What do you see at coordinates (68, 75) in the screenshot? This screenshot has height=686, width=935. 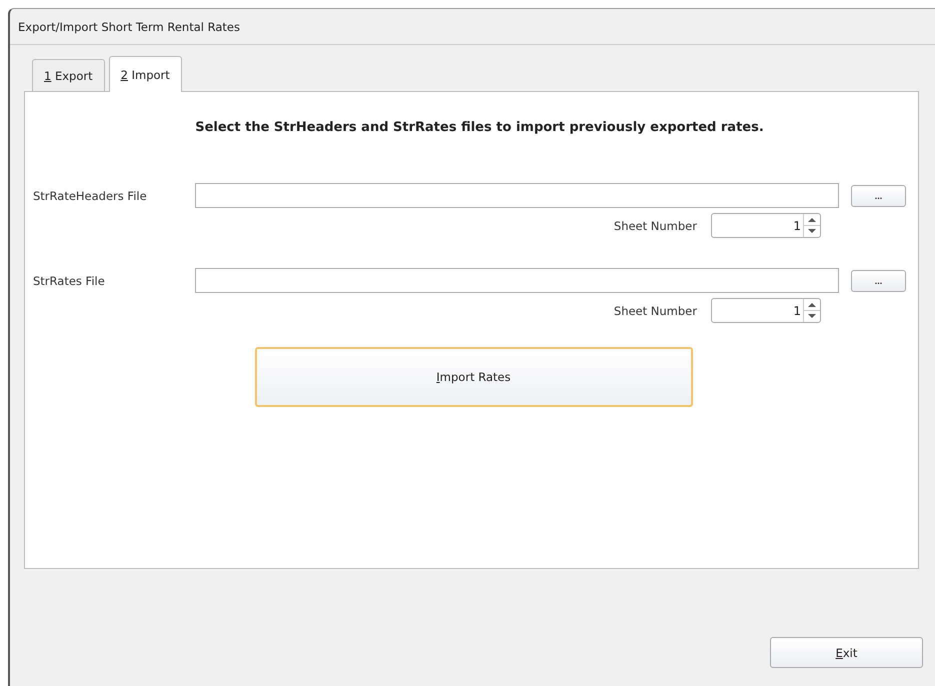 I see `tab: 1 Export` at bounding box center [68, 75].